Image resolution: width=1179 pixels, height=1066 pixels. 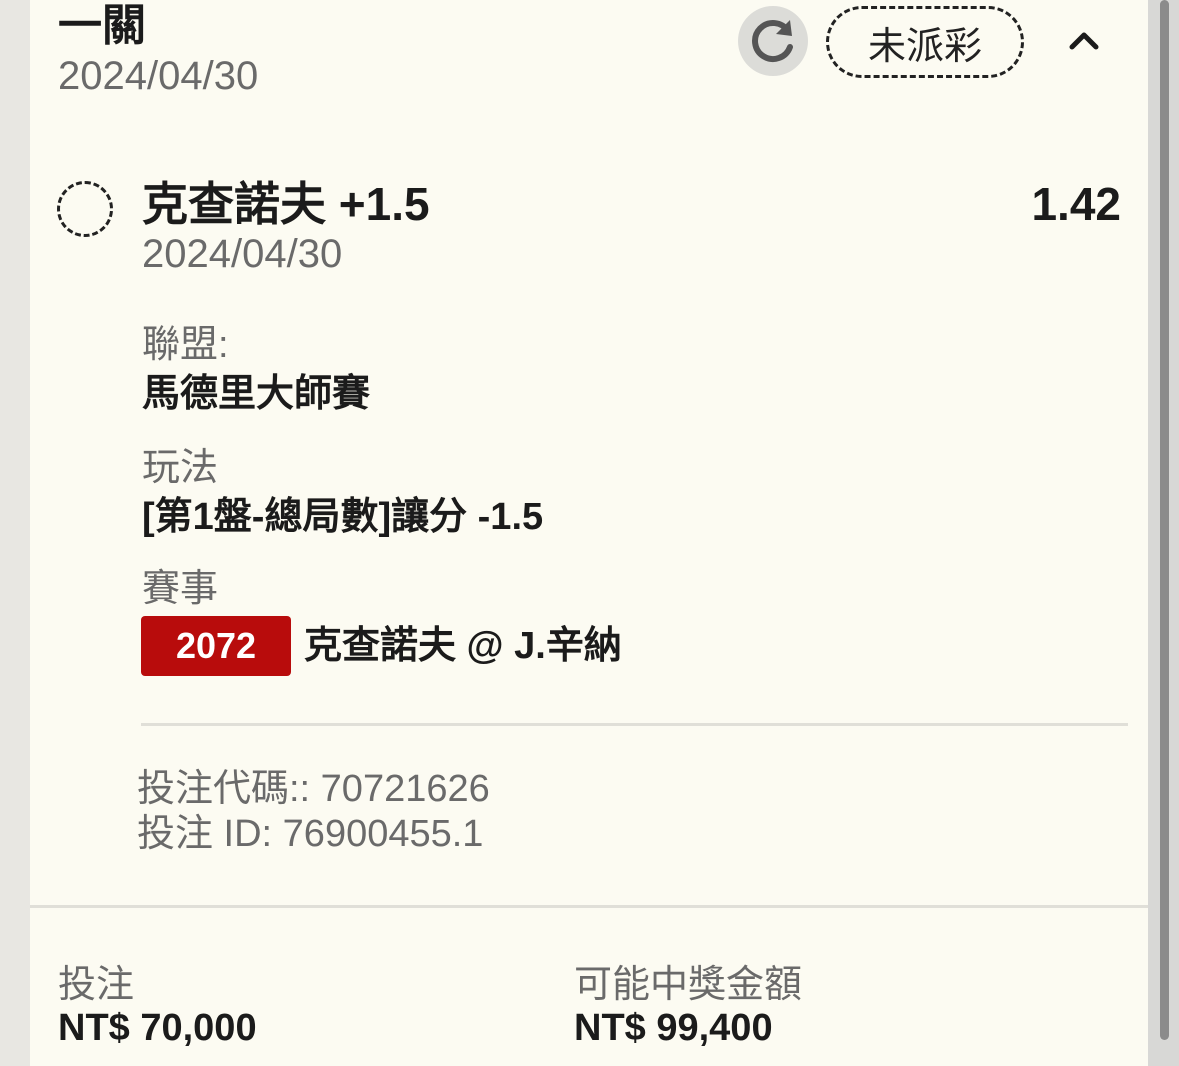 What do you see at coordinates (286, 204) in the screenshot?
I see `selection-name: 克查諾夫 +1.5` at bounding box center [286, 204].